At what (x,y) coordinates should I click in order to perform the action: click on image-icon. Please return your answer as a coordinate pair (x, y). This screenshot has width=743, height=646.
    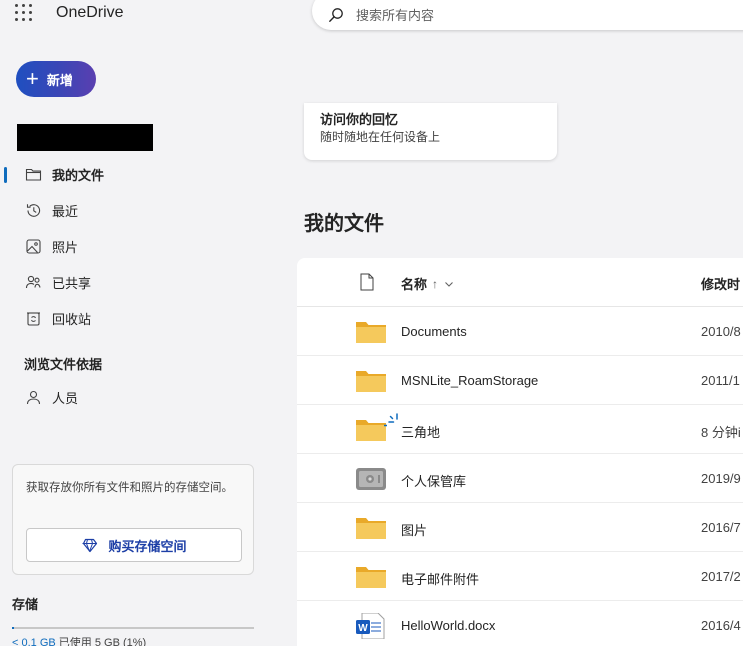
    Looking at the image, I should click on (33, 246).